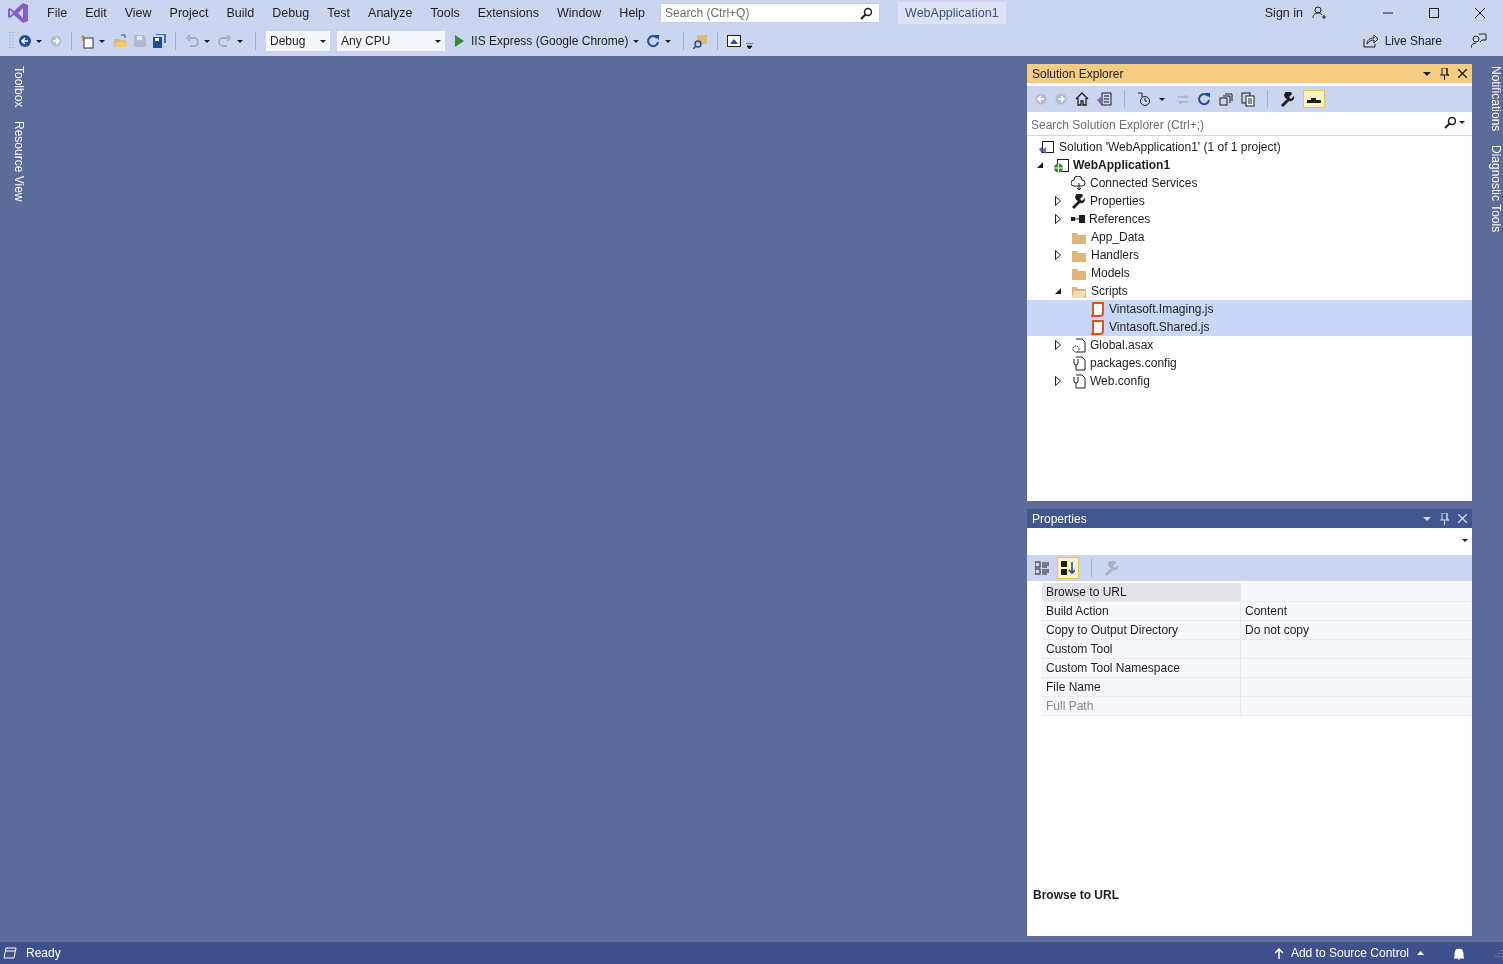 The image size is (1503, 964). I want to click on pin-icon, so click(1444, 73).